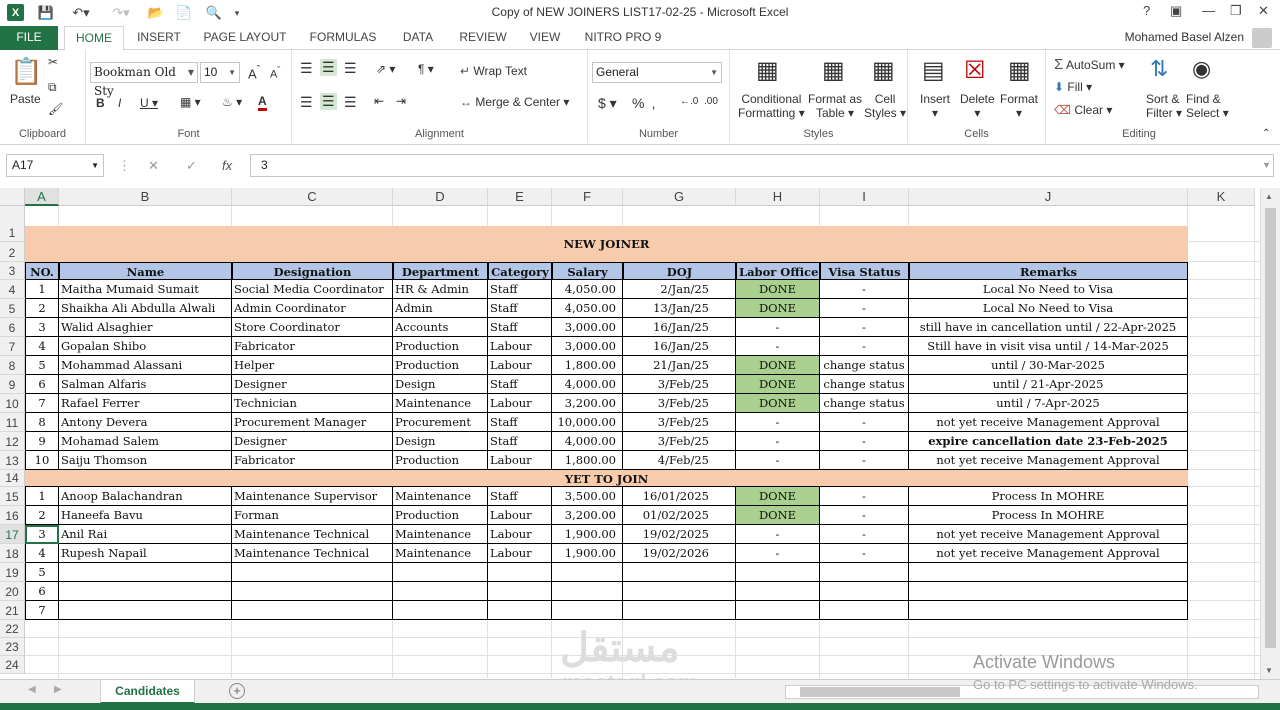  Describe the element at coordinates (343, 38) in the screenshot. I see `tab-formulas: FORMULAS` at that location.